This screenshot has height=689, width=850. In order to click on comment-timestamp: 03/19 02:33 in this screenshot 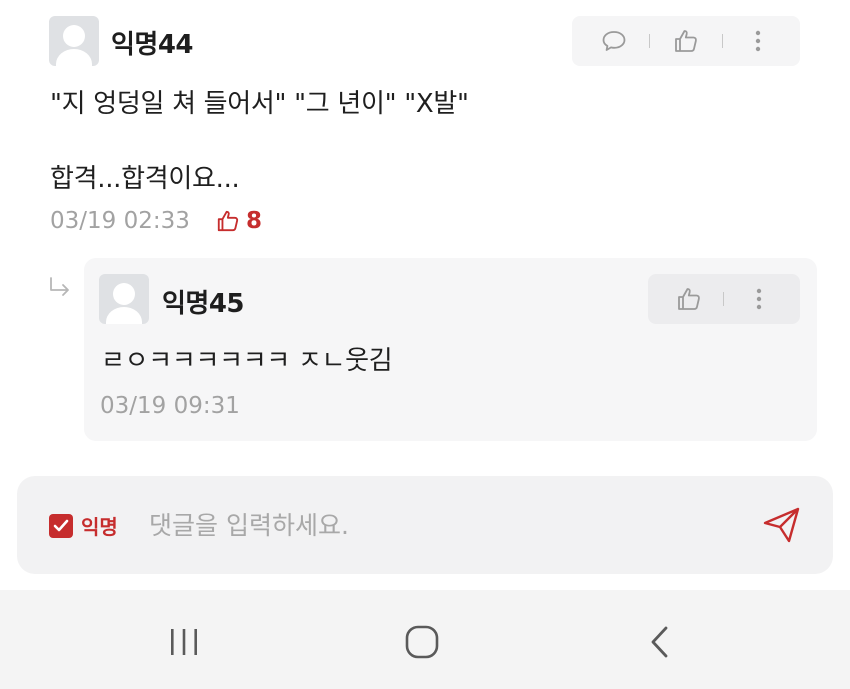, I will do `click(120, 221)`.